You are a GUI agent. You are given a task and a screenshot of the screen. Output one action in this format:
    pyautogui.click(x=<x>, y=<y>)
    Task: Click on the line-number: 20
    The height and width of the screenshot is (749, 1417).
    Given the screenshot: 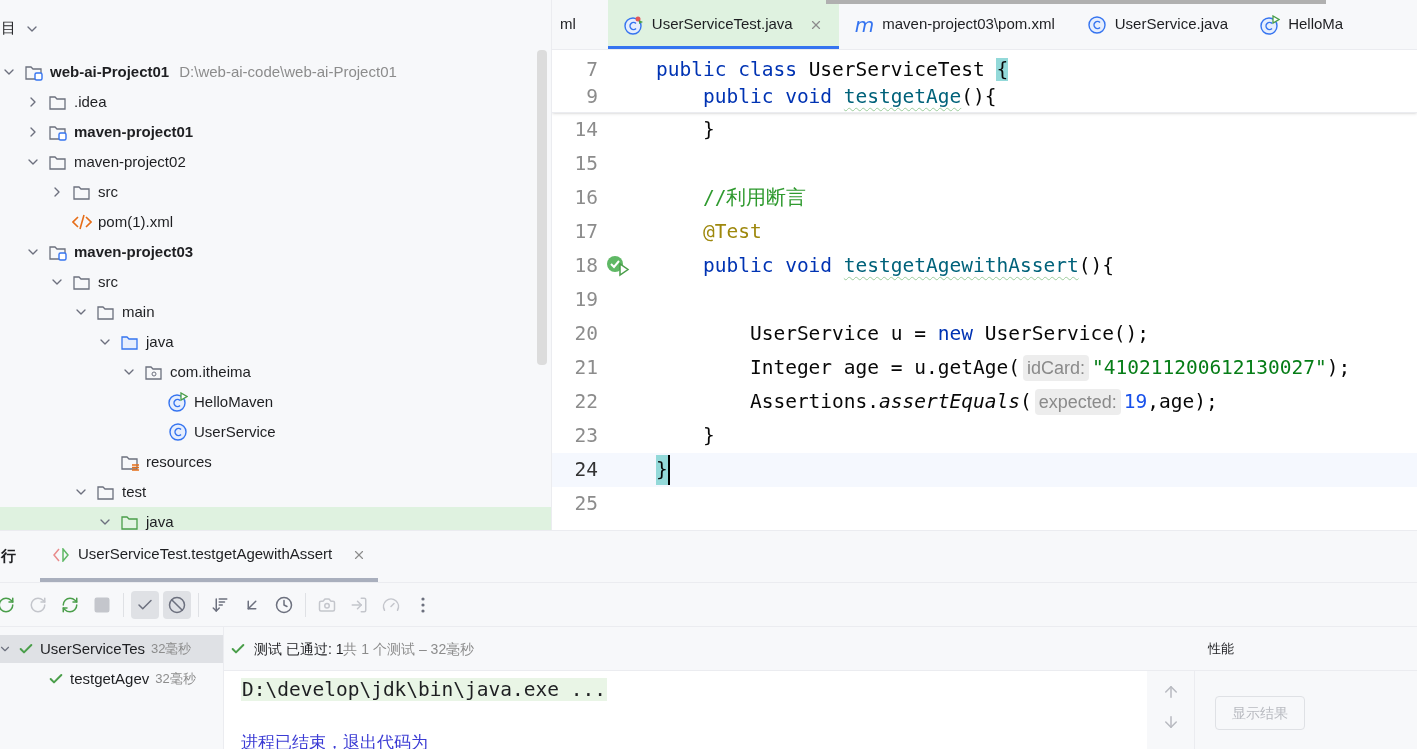 What is the action you would take?
    pyautogui.click(x=585, y=334)
    